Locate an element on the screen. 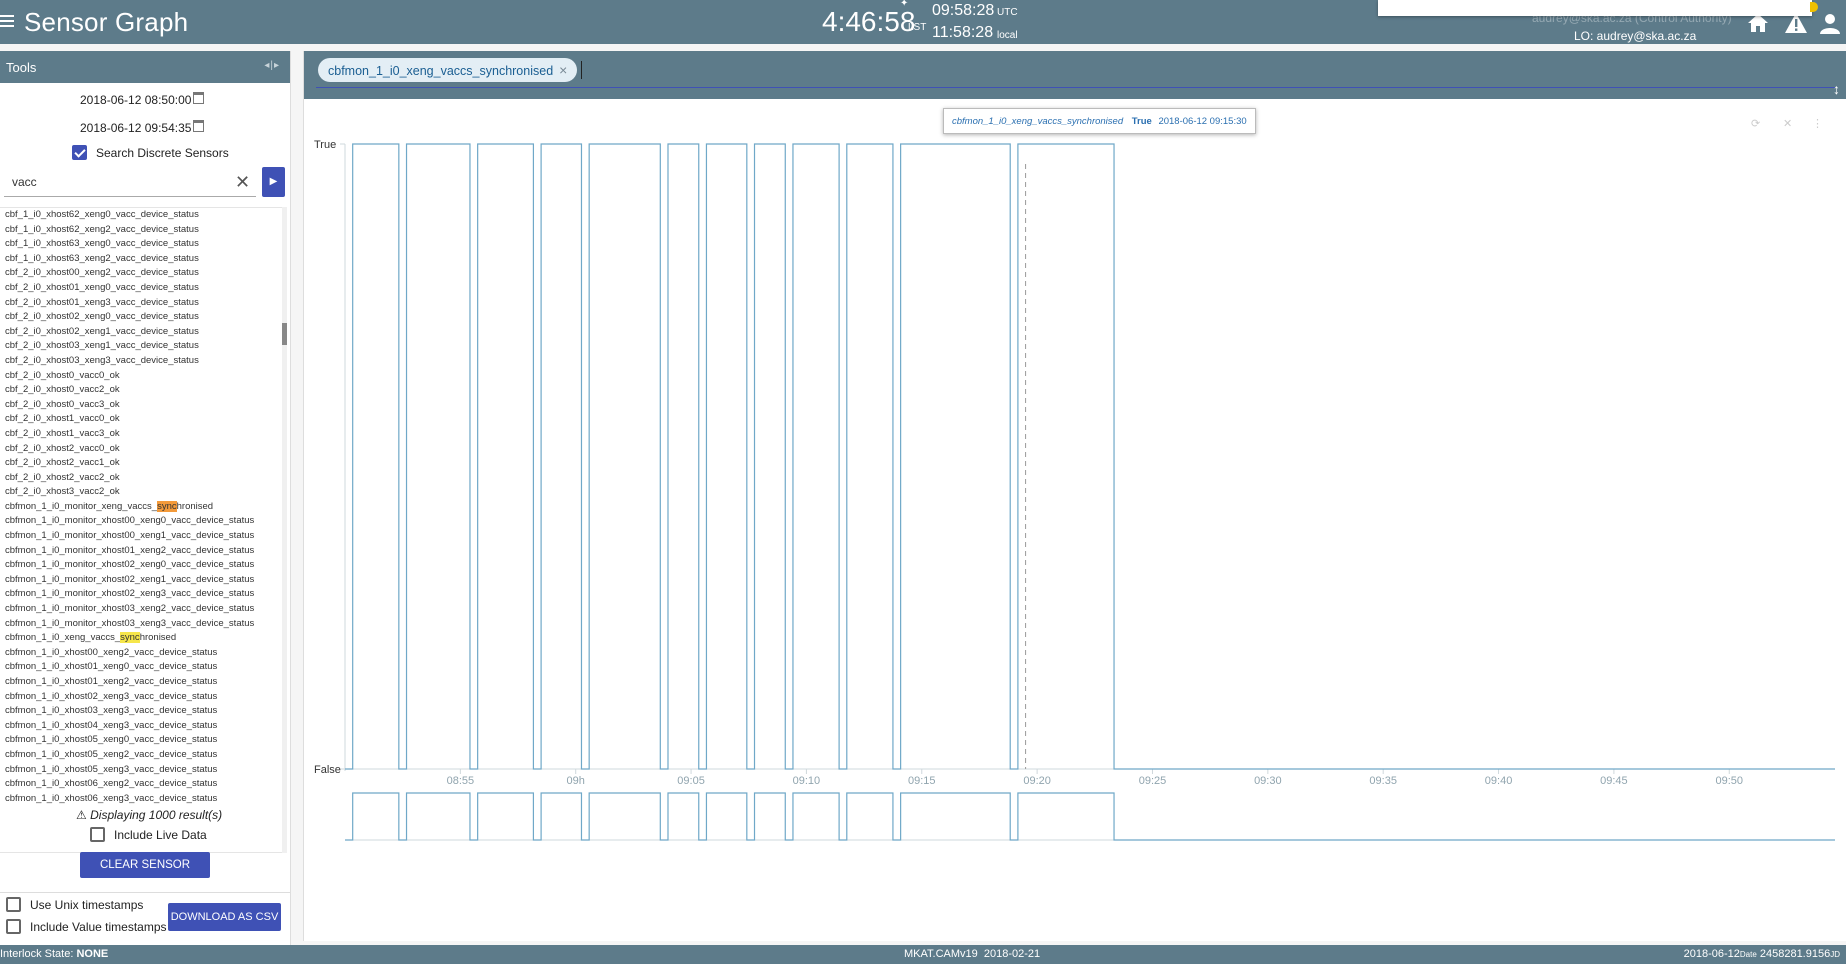 The image size is (1846, 964). include-live-checkbox is located at coordinates (97, 834).